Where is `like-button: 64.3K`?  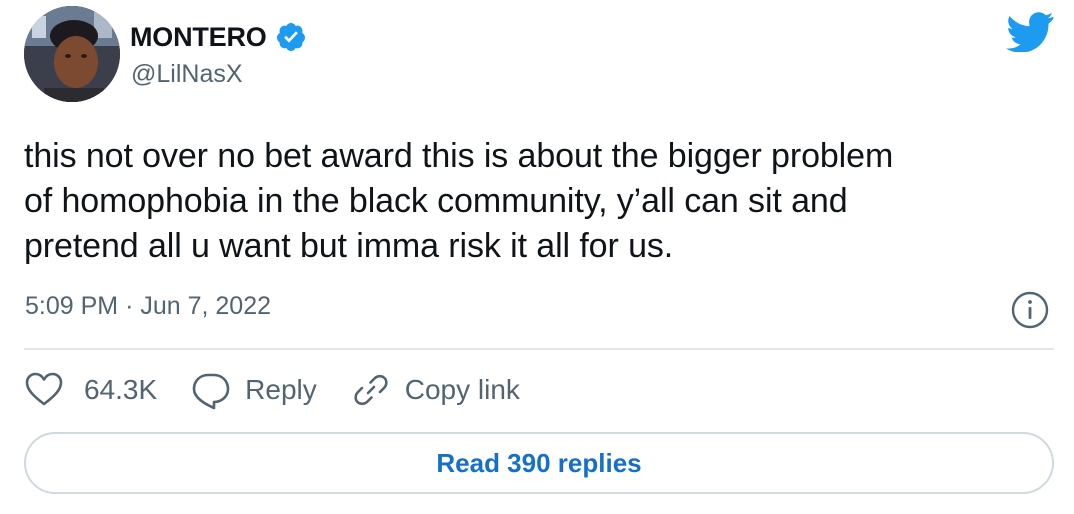
like-button: 64.3K is located at coordinates (90, 390).